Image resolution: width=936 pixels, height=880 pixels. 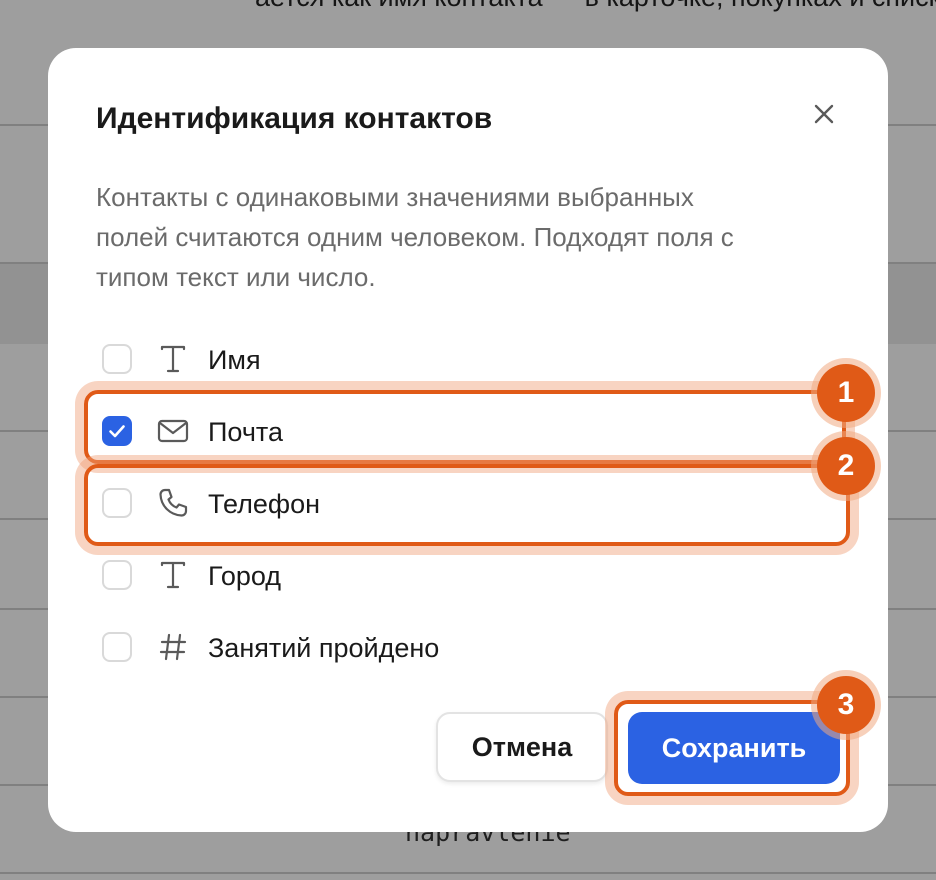 I want to click on field-option-name: Имя, so click(x=452, y=362).